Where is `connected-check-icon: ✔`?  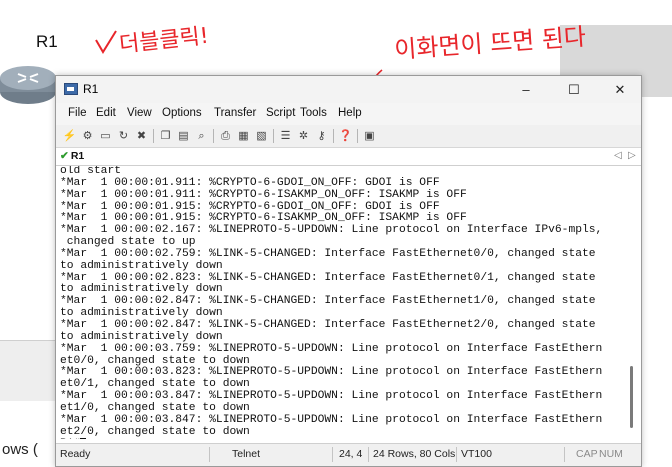 connected-check-icon: ✔ is located at coordinates (64, 156).